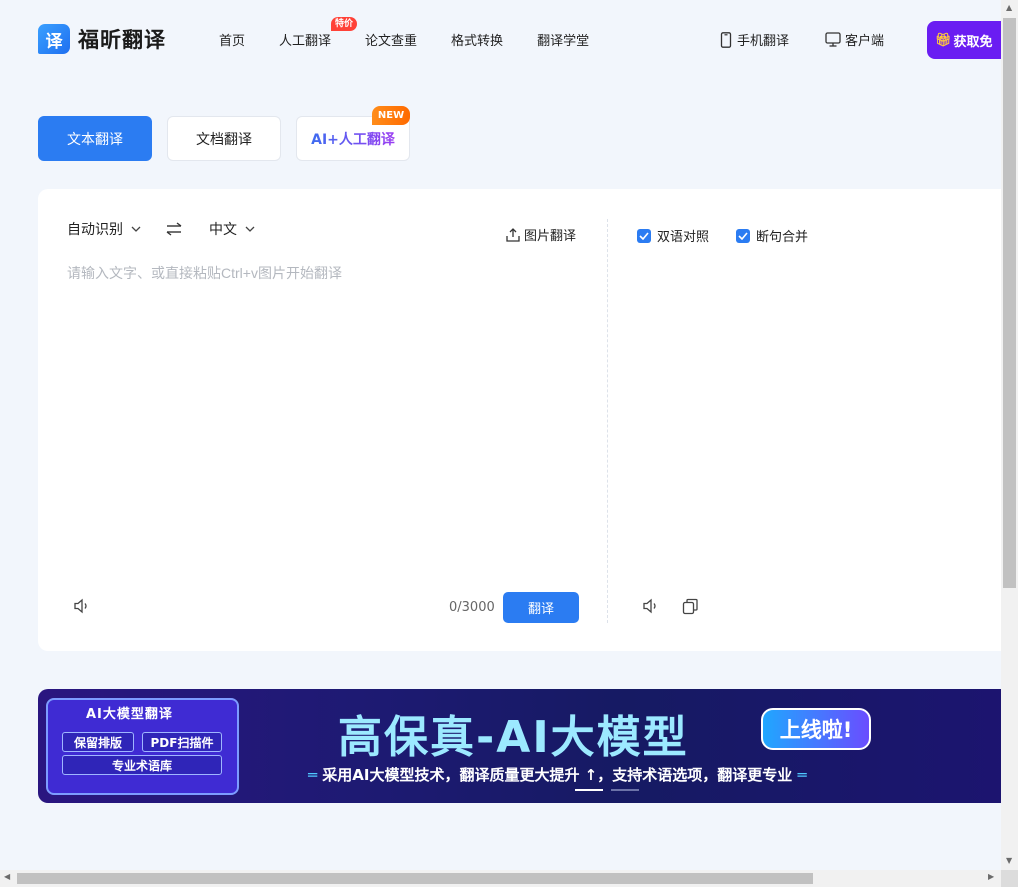 The image size is (1018, 887). I want to click on language-selector-row: 自动识别 中文, so click(161, 229).